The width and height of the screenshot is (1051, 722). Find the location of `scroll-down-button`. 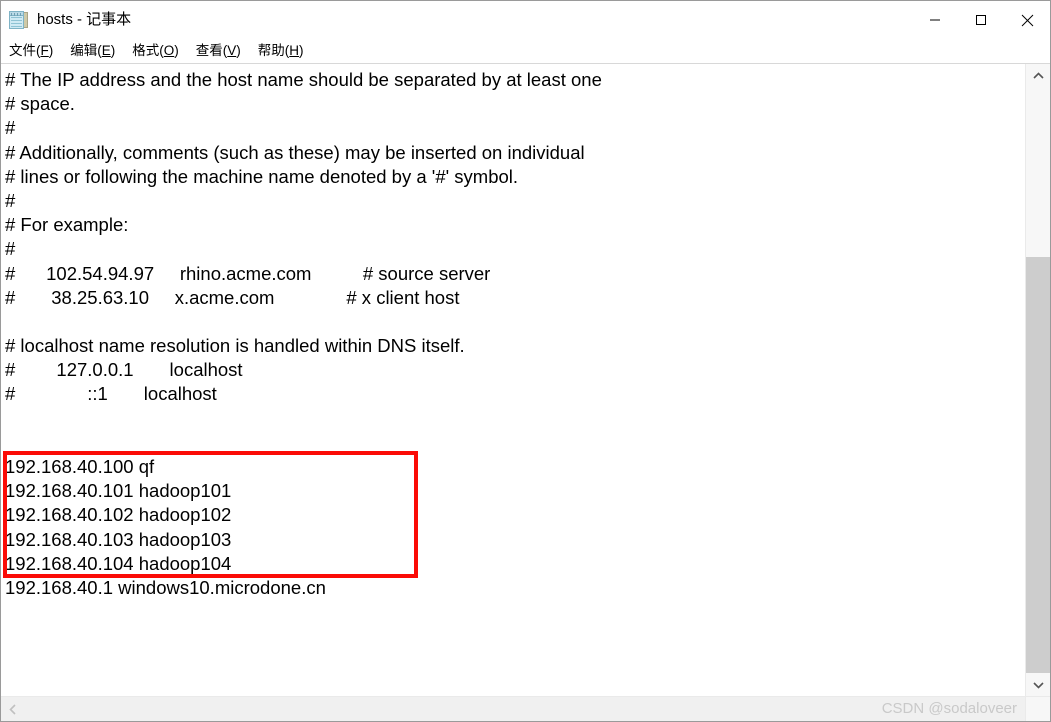

scroll-down-button is located at coordinates (1038, 684).